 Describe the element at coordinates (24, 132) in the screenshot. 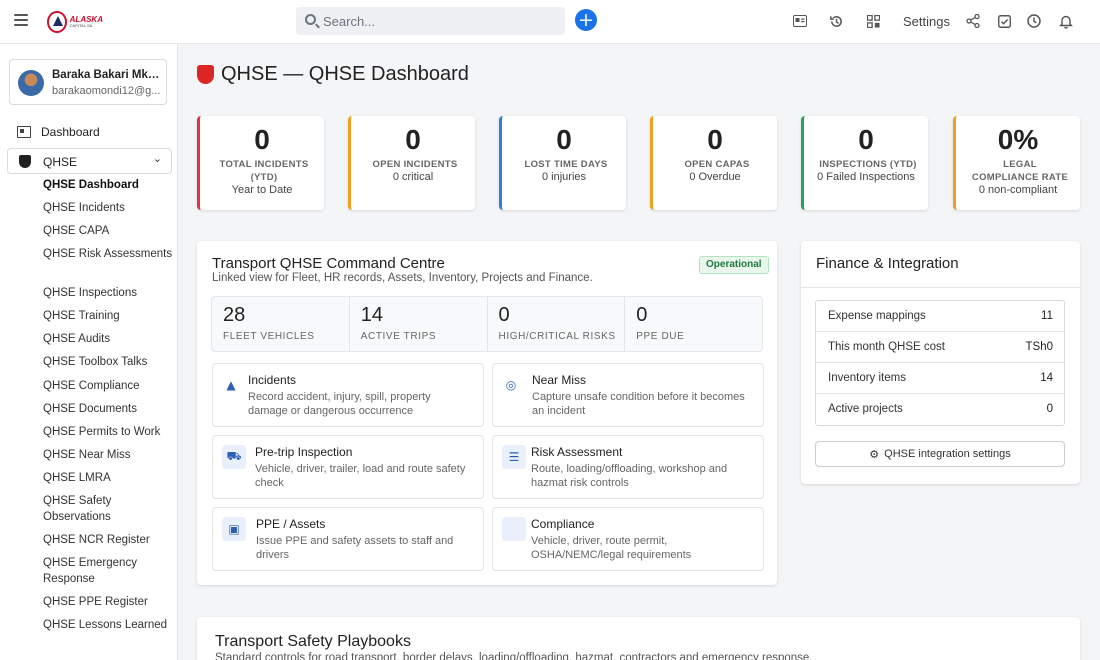

I see `dashboard-icon` at that location.